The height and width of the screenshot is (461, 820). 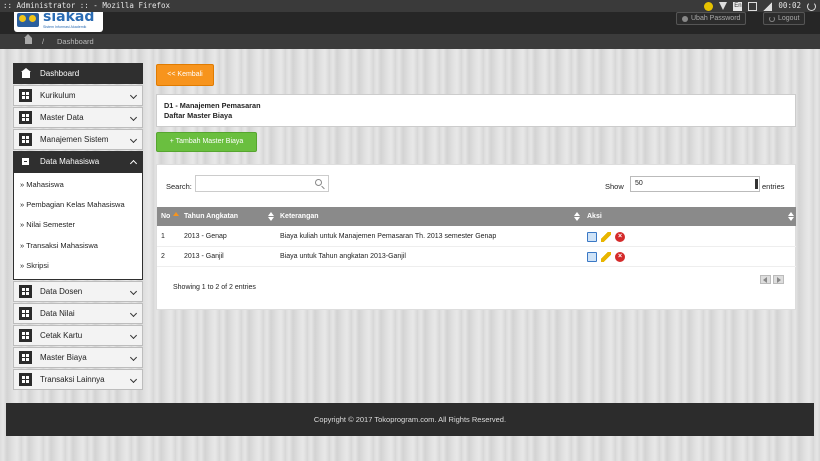 I want to click on col-aksi: Aksi, so click(x=594, y=216).